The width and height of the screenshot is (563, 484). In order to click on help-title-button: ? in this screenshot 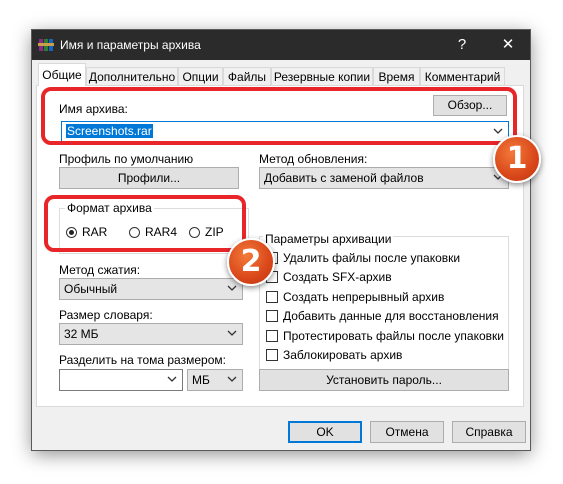, I will do `click(462, 45)`.